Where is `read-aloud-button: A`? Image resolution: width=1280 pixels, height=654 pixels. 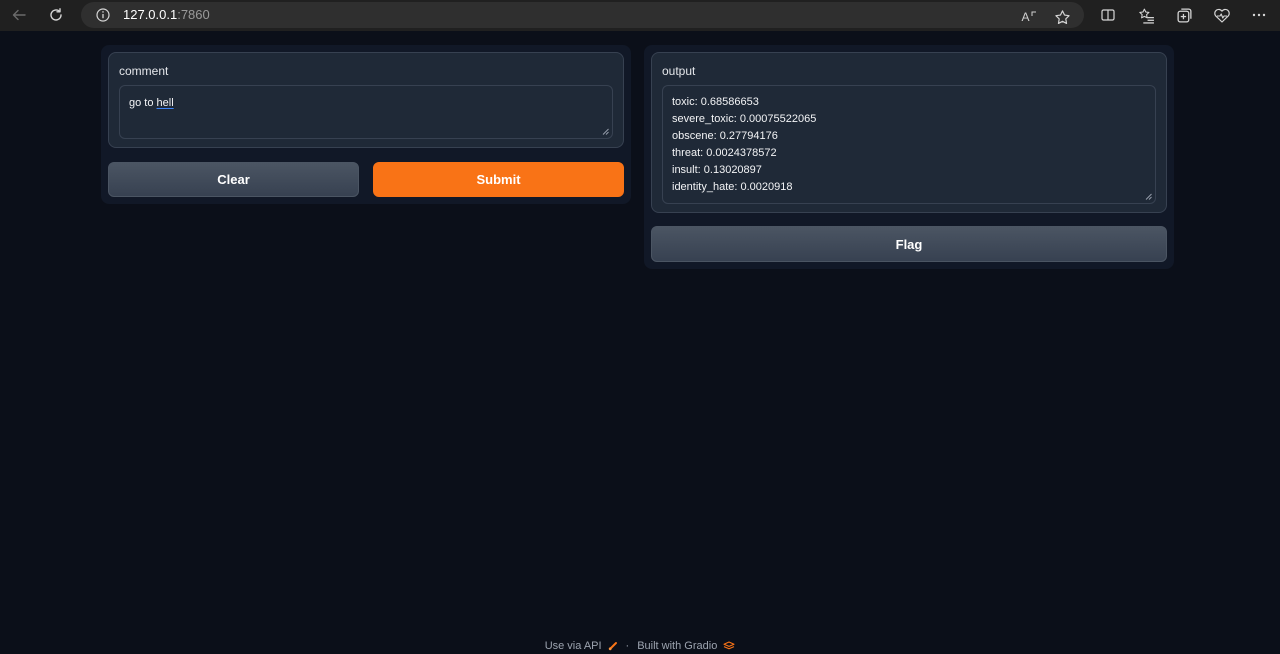
read-aloud-button: A is located at coordinates (1029, 17).